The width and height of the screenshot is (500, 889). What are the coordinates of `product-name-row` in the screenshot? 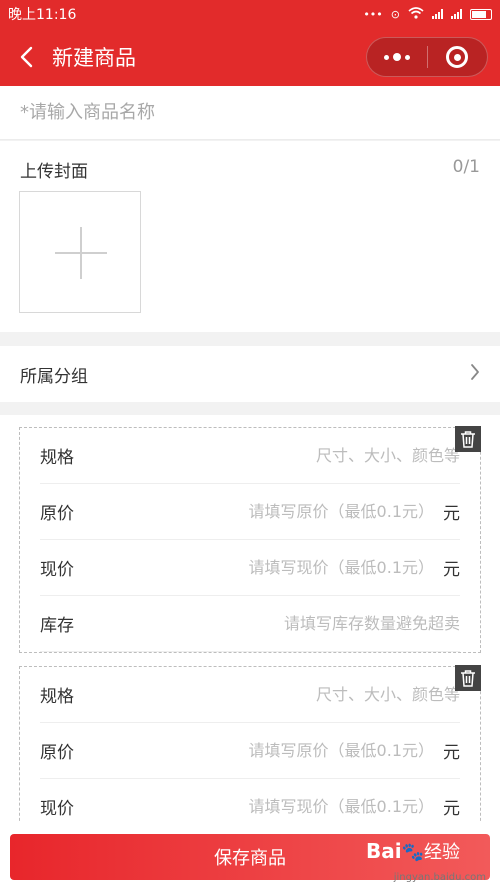 It's located at (250, 113).